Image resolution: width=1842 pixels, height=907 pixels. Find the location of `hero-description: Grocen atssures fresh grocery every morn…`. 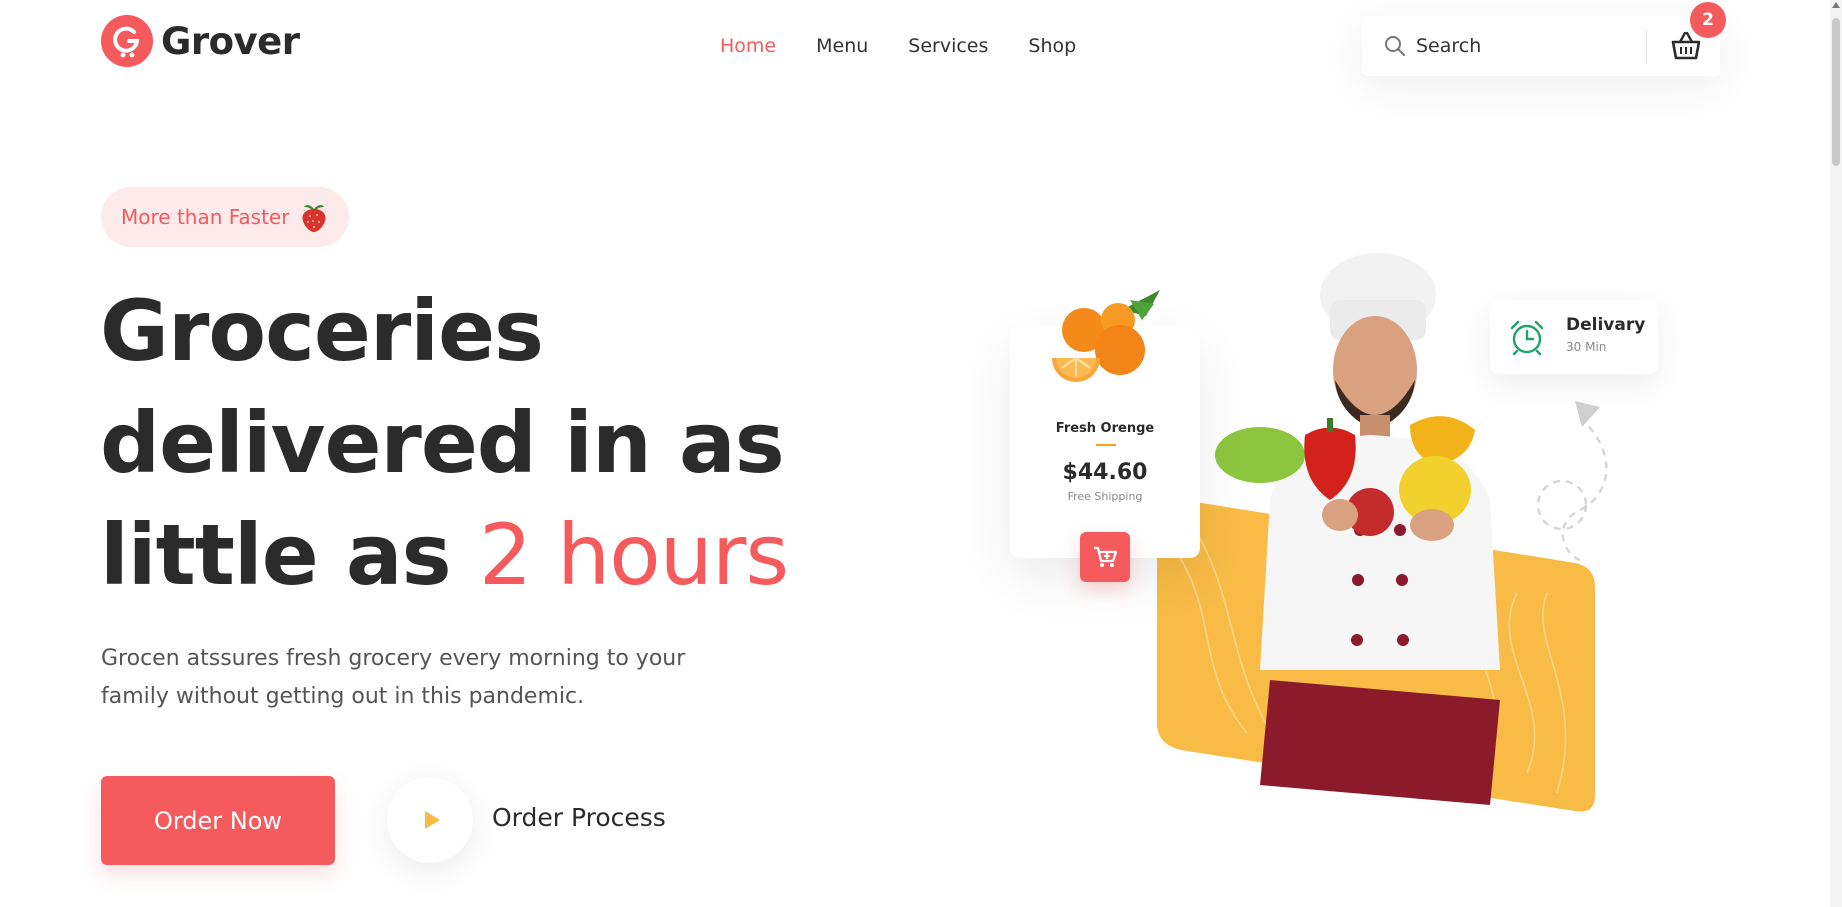

hero-description: Grocen atssures fresh grocery every morn… is located at coordinates (393, 677).